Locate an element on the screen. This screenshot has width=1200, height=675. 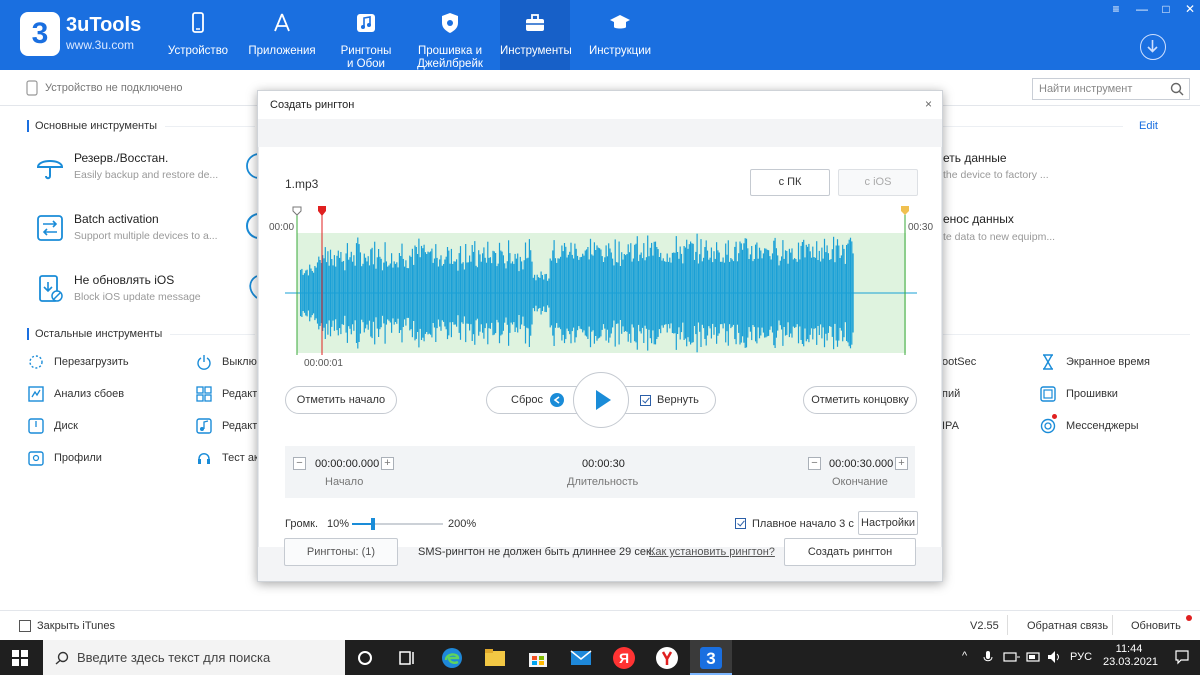
start-minus-button: − is located at coordinates (299, 463).